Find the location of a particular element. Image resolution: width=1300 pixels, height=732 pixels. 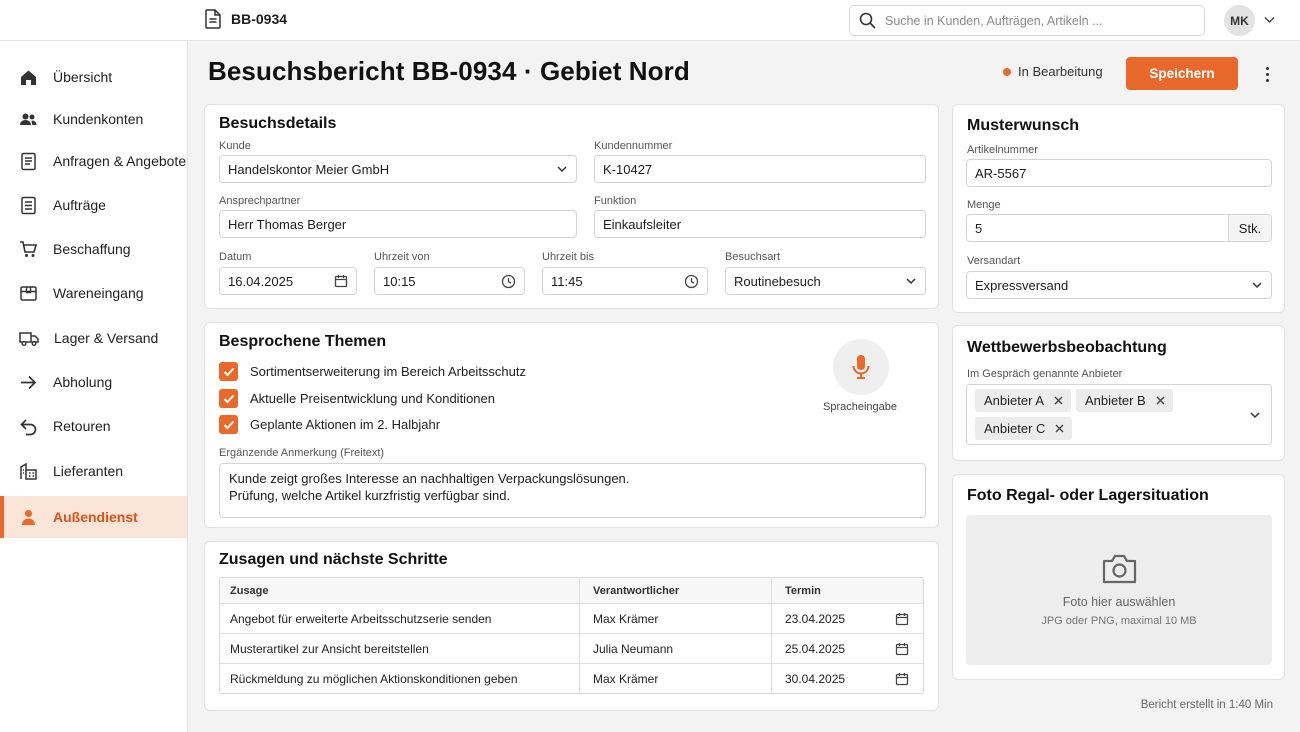

report-duration-note: Bericht erstellt in 1:40 Min is located at coordinates (1206, 705).